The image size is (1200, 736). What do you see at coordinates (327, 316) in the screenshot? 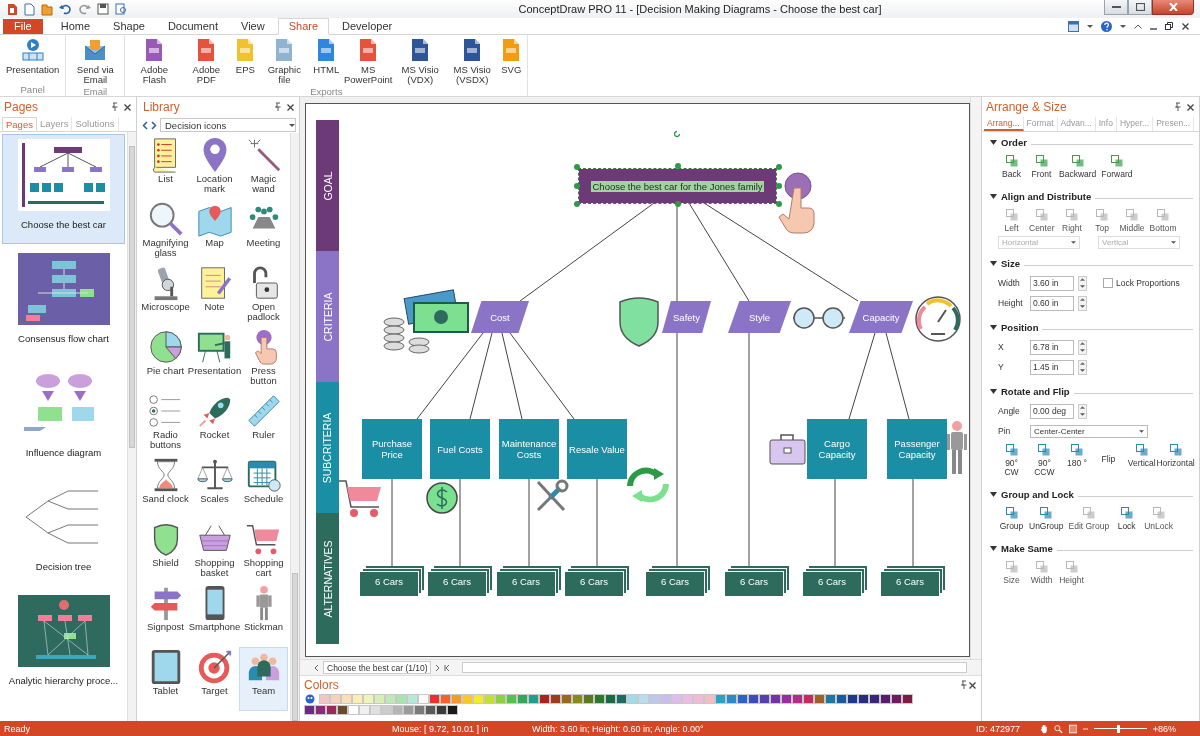
I see `lane-label: CRITERIA` at bounding box center [327, 316].